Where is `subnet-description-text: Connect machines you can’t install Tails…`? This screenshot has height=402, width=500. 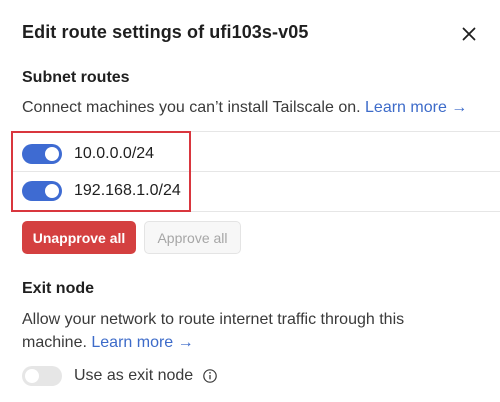
subnet-description-text: Connect machines you can’t install Tails… is located at coordinates (191, 107).